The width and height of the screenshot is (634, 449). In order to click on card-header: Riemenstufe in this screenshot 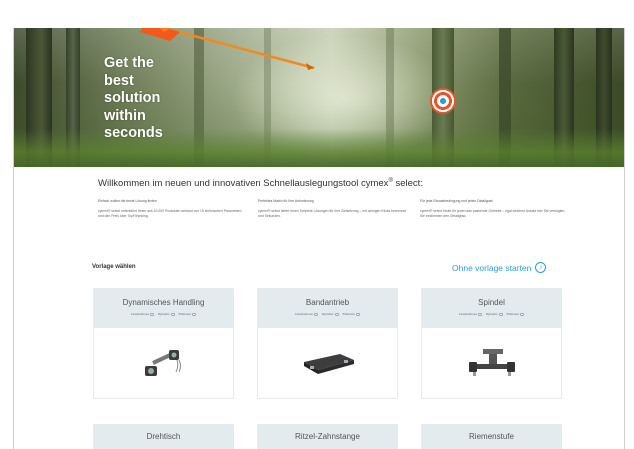, I will do `click(491, 437)`.